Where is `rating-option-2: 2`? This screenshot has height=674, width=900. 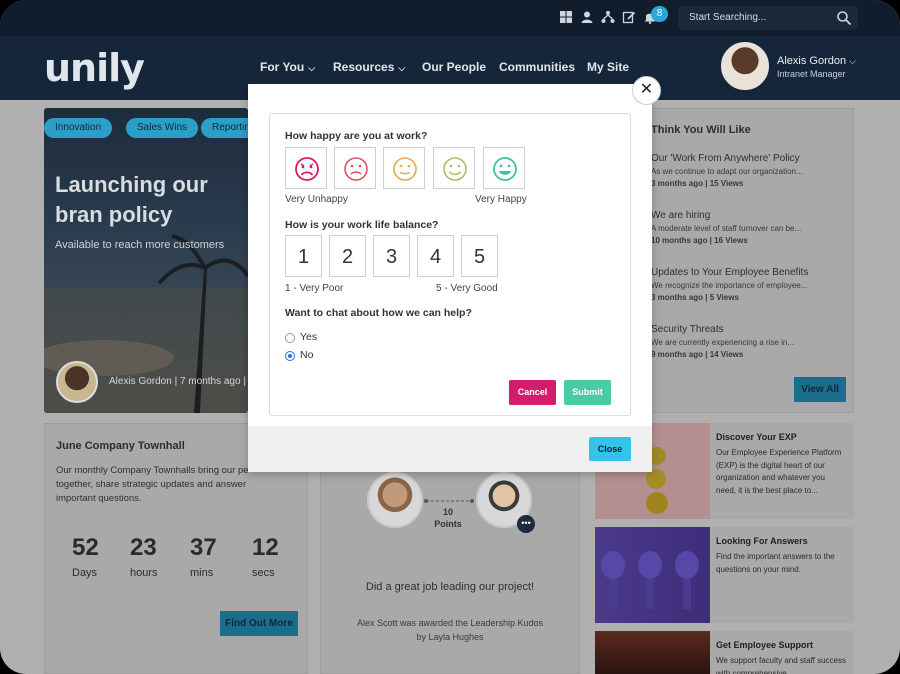 rating-option-2: 2 is located at coordinates (347, 256).